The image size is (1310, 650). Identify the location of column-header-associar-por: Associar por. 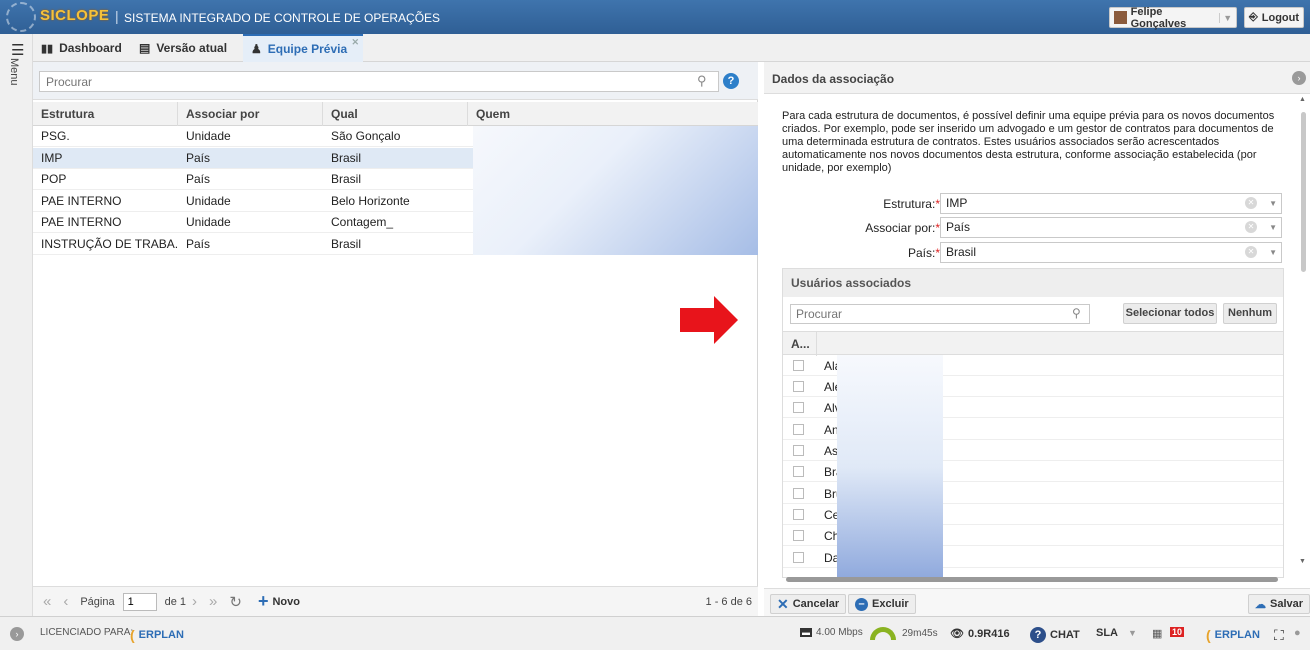
(250, 114).